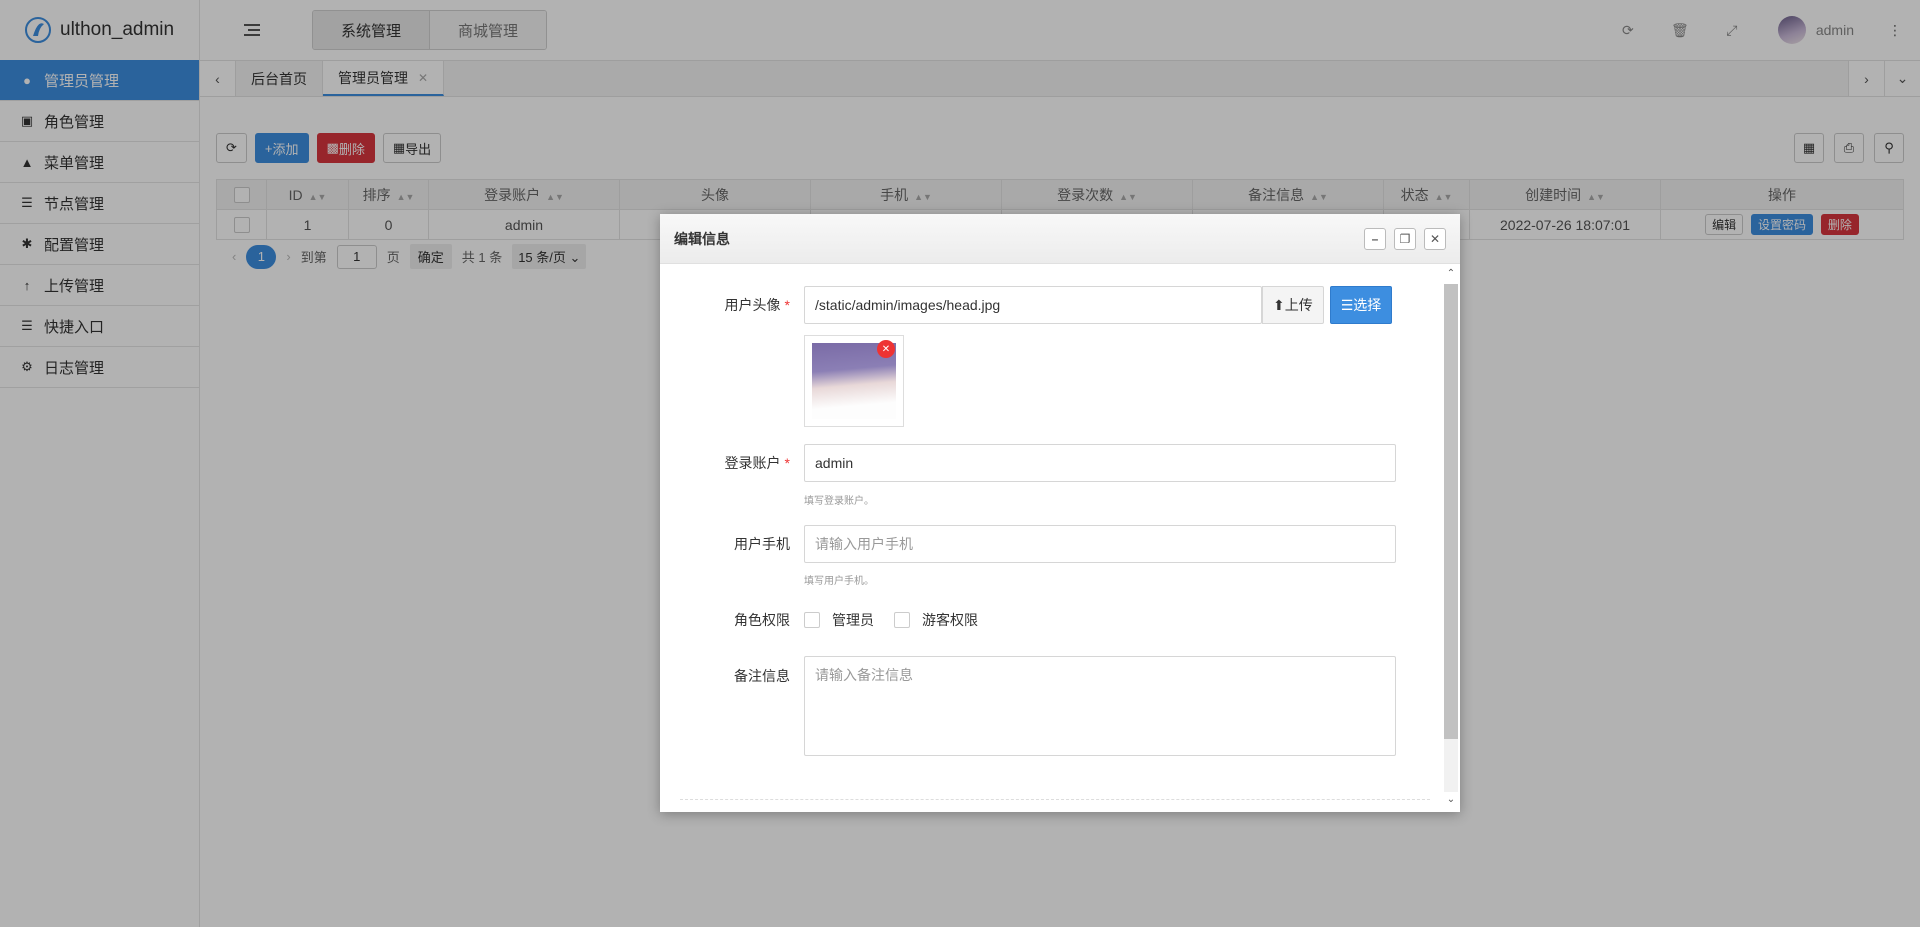 The width and height of the screenshot is (1920, 927). What do you see at coordinates (1055, 799) in the screenshot?
I see `form-divider` at bounding box center [1055, 799].